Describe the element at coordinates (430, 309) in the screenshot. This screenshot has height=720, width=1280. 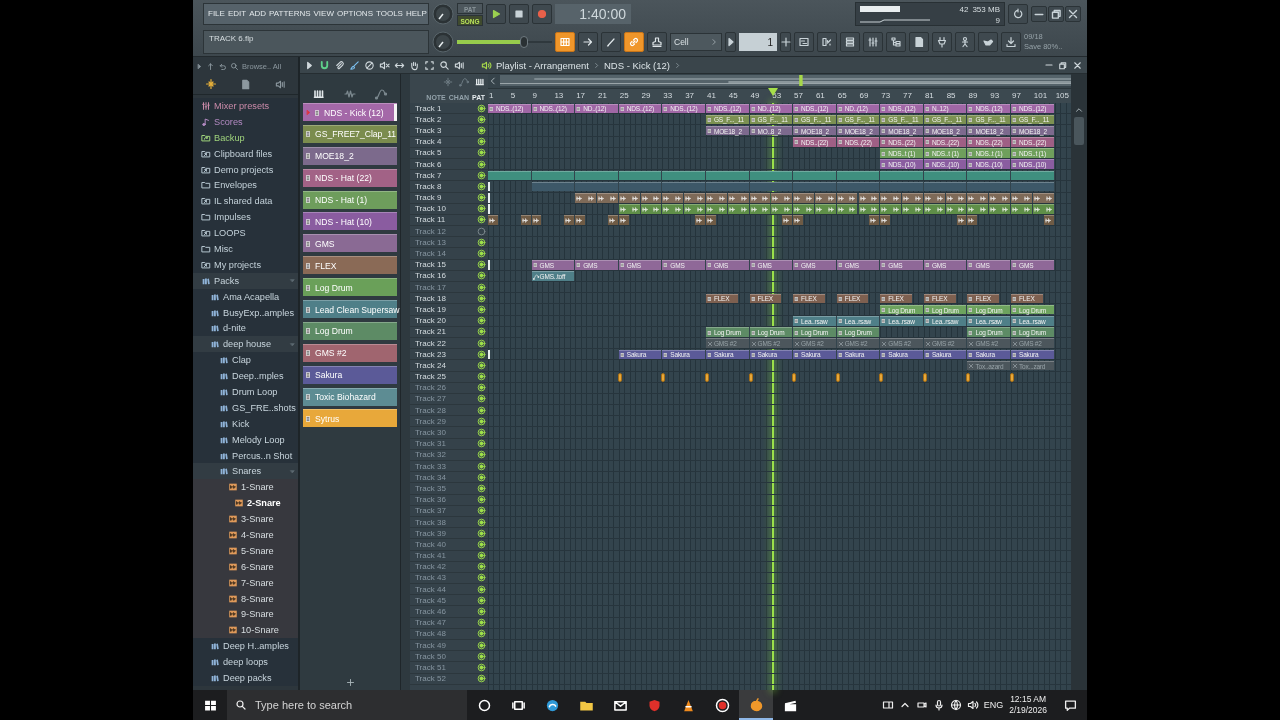
I see `track-name: Track 19` at that location.